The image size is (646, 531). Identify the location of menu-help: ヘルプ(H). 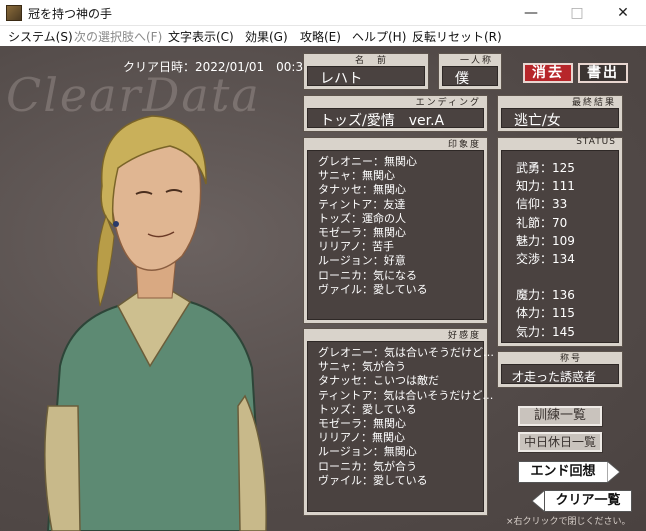
(379, 36).